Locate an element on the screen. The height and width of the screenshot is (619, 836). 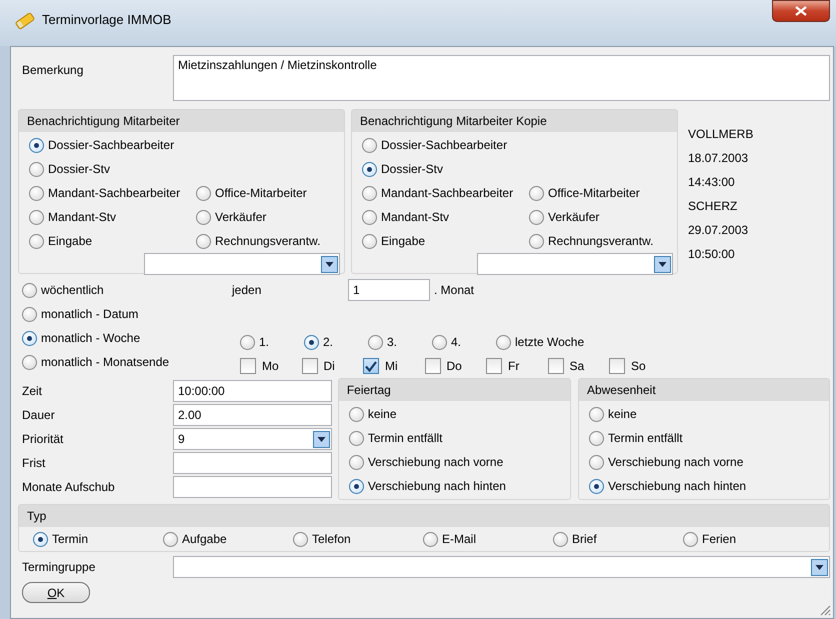
remark-field: Mietzinszahlungen / Mietzinskontrolle is located at coordinates (501, 78).